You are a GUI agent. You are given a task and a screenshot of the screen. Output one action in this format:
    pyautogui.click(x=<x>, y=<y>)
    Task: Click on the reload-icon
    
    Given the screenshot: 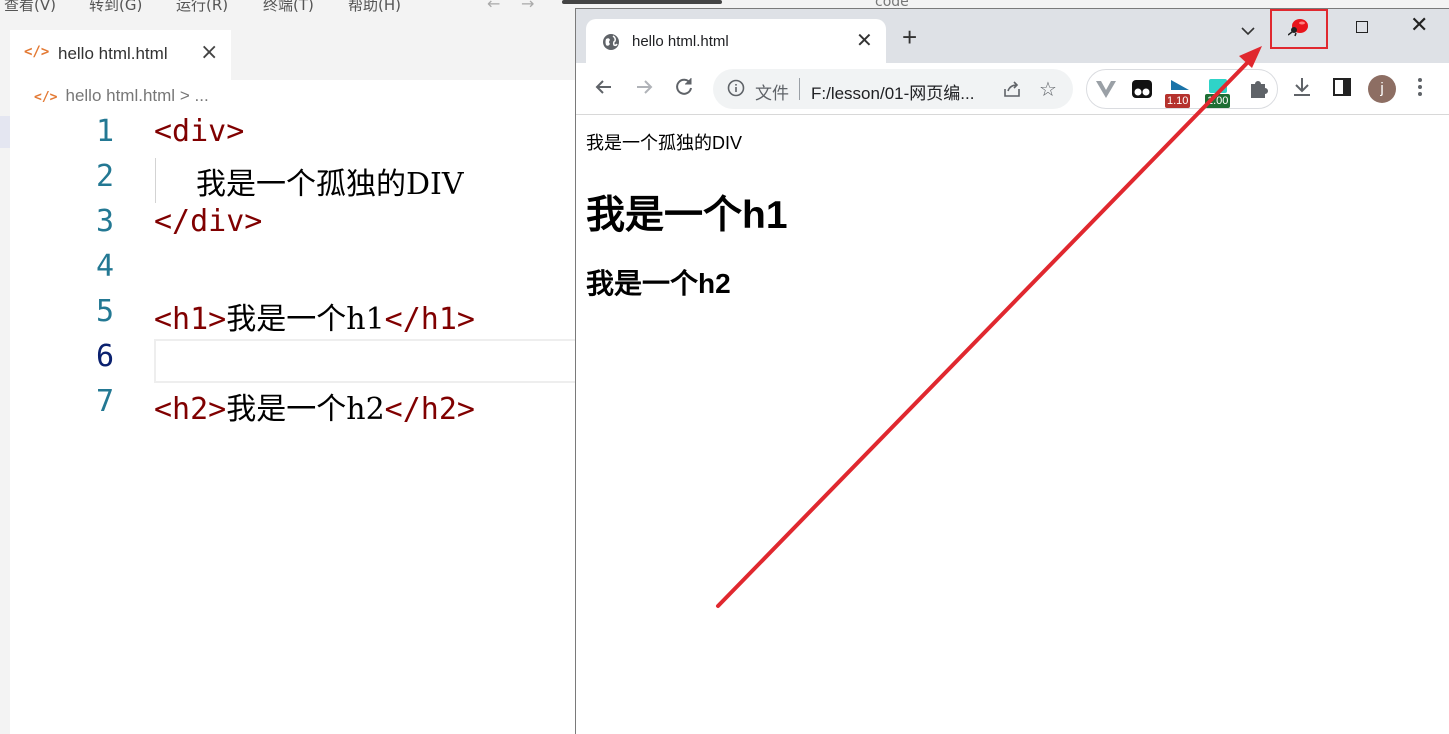 What is the action you would take?
    pyautogui.click(x=684, y=87)
    